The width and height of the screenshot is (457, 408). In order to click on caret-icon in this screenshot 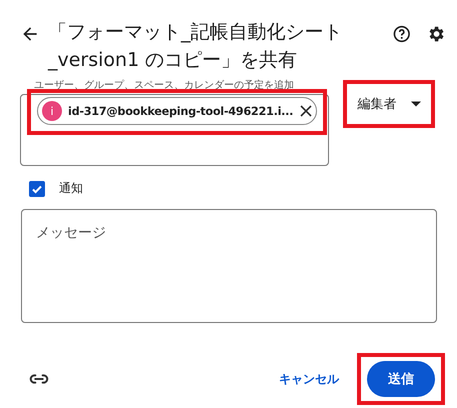, I will do `click(415, 104)`.